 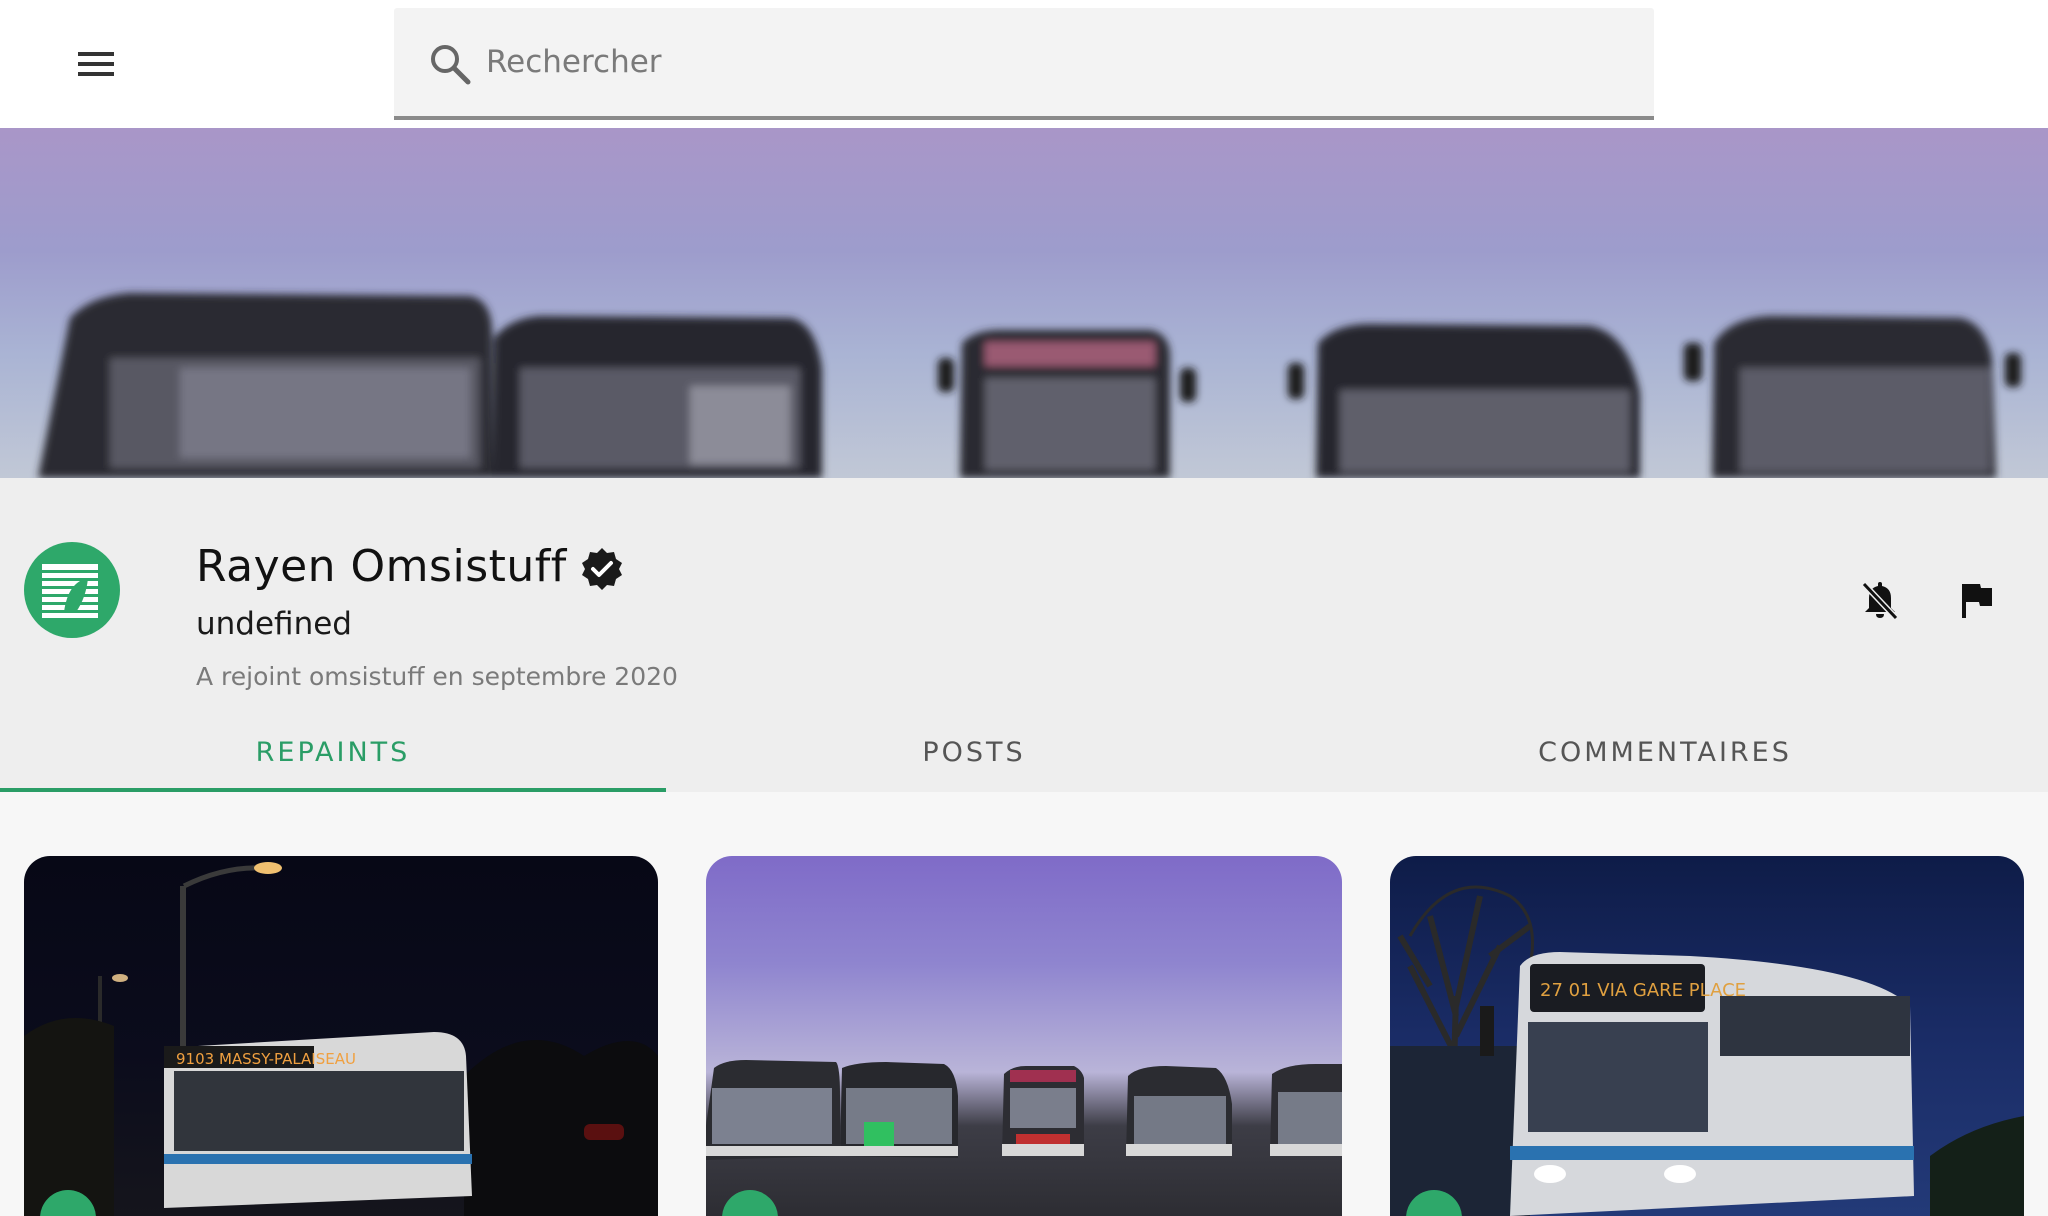 What do you see at coordinates (266, 1059) in the screenshot?
I see `bus-destination-sign: 9103 MASSY-PALAISEAU` at bounding box center [266, 1059].